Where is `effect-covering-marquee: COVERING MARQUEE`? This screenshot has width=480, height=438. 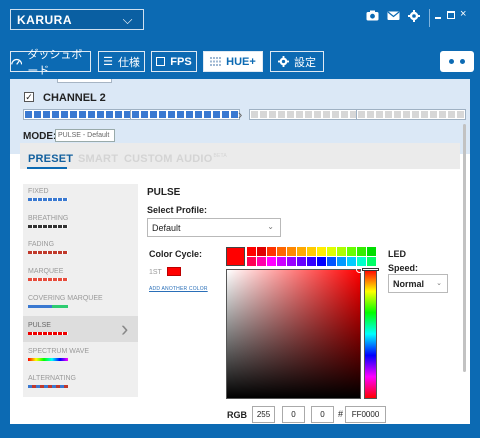 effect-covering-marquee: COVERING MARQUEE is located at coordinates (65, 298).